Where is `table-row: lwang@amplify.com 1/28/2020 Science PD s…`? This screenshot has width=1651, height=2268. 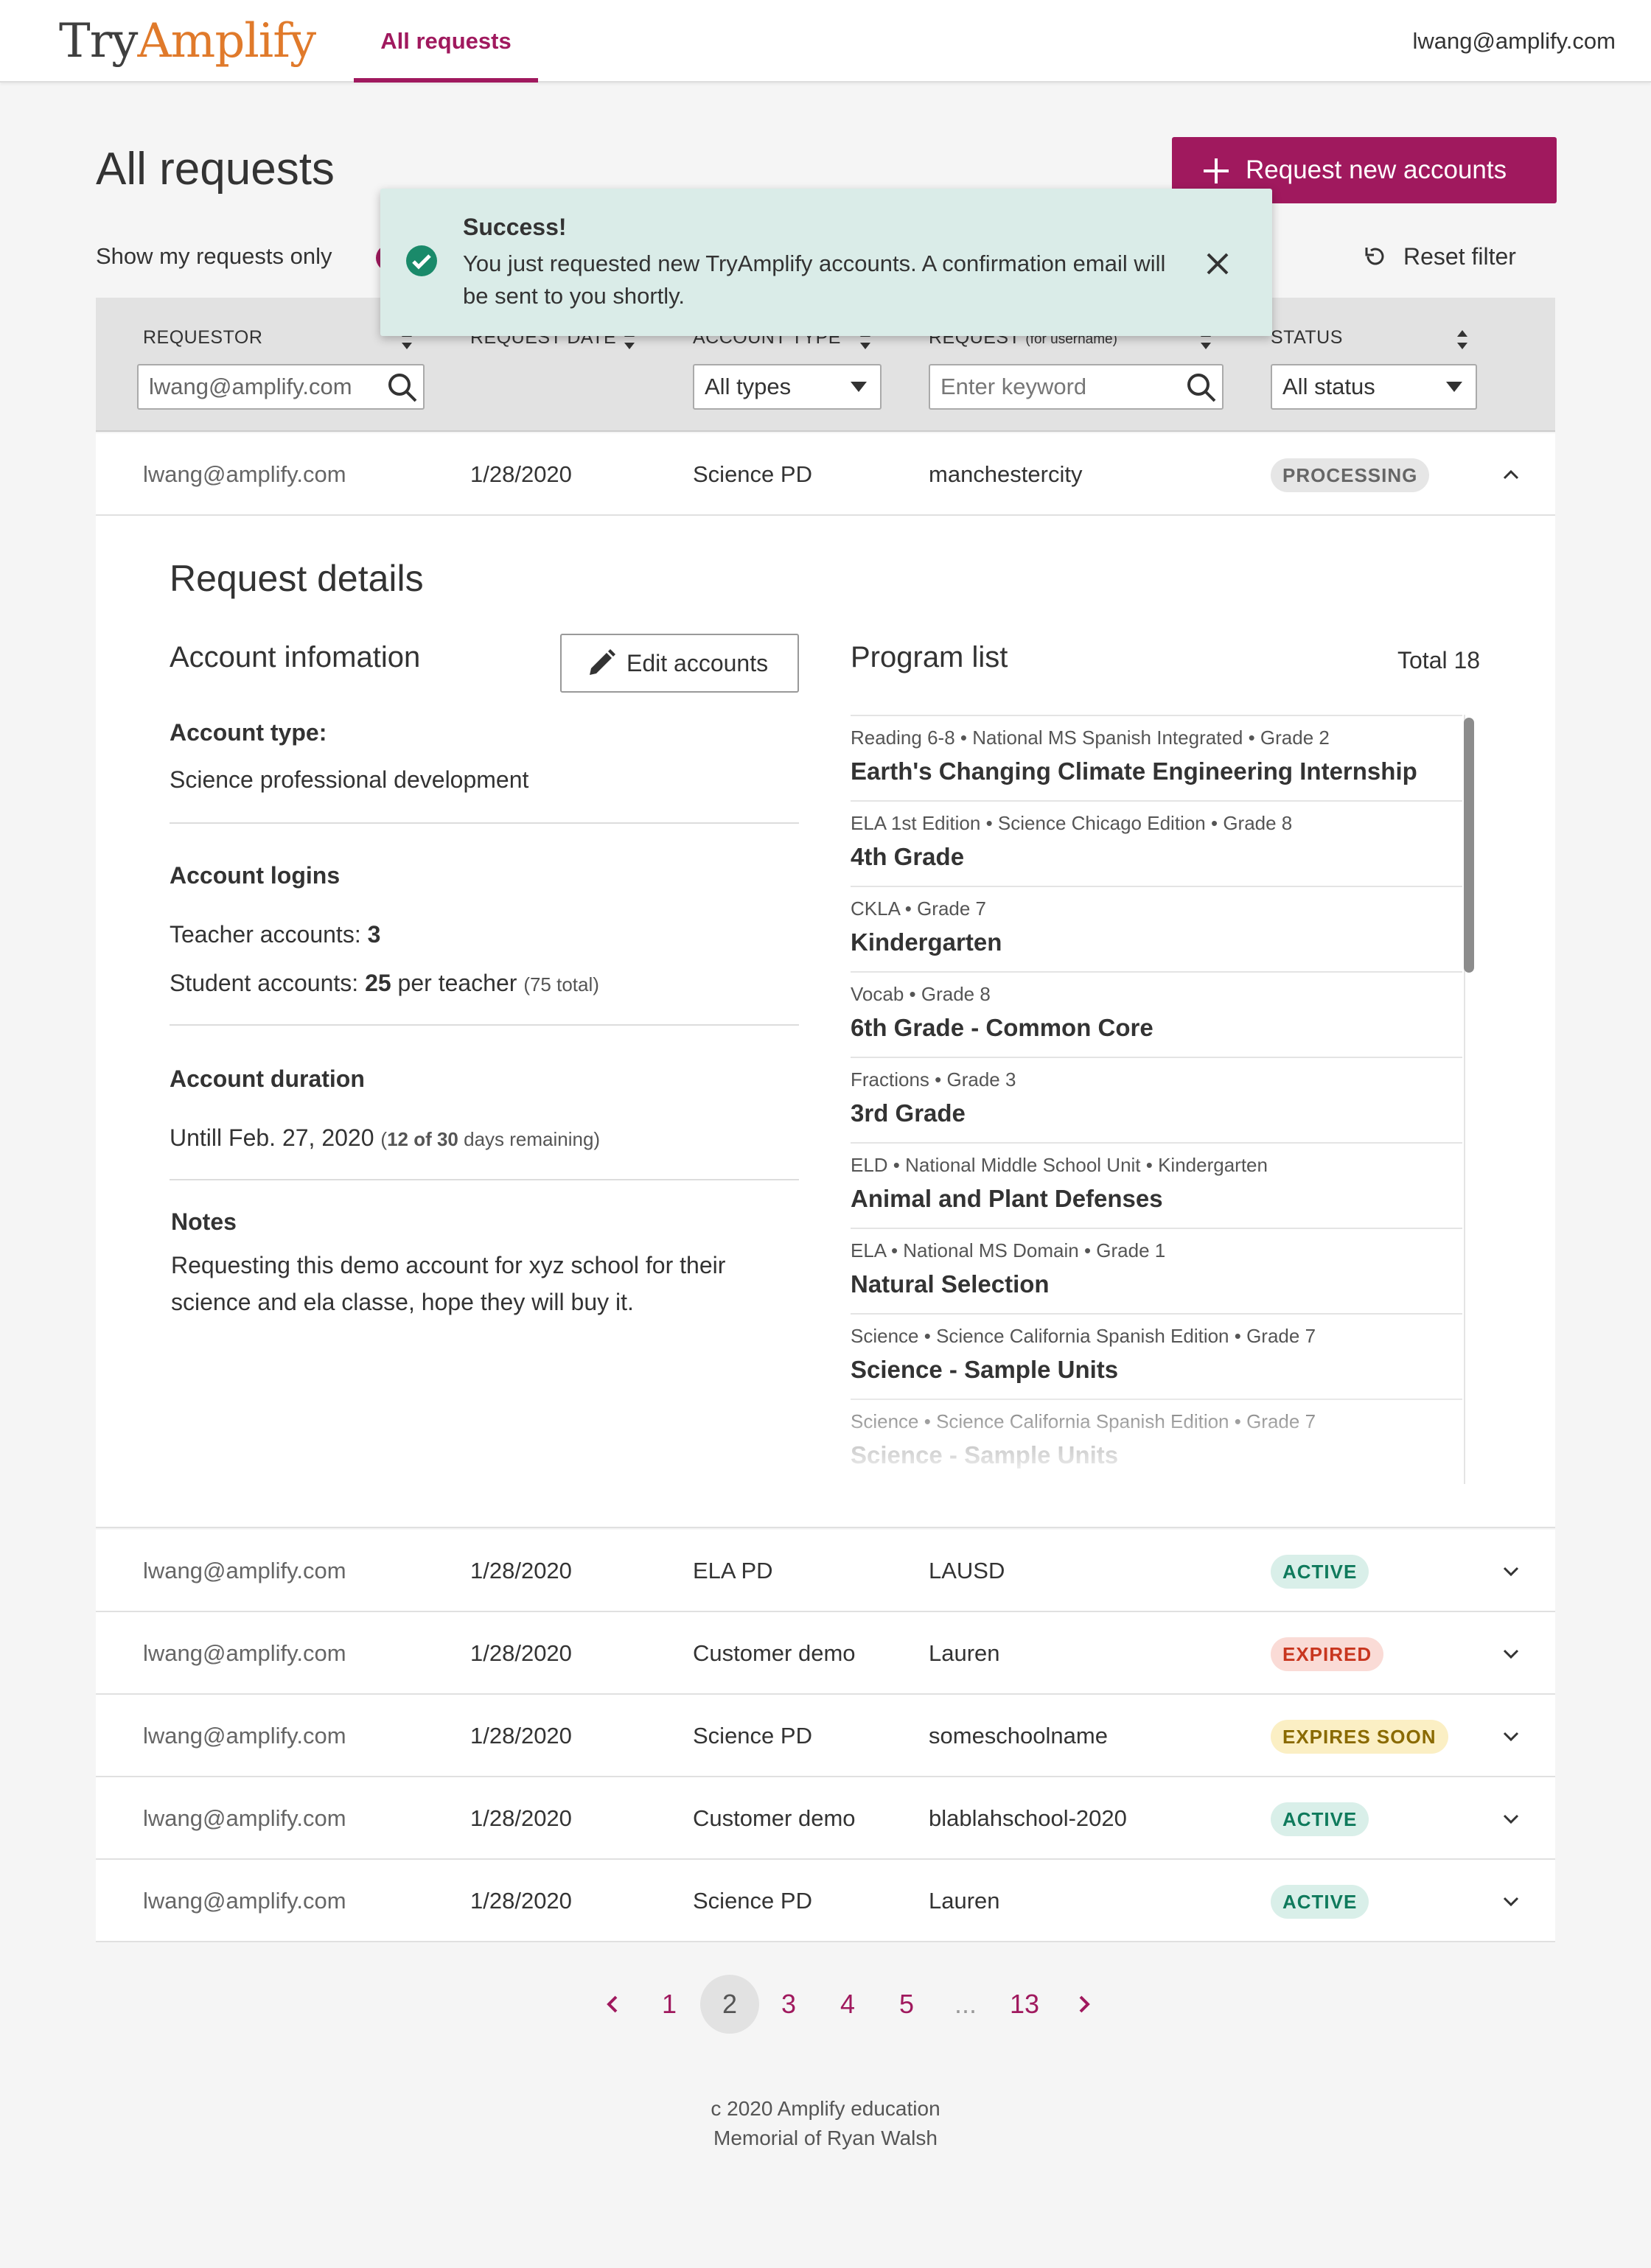
table-row: lwang@amplify.com 1/28/2020 Science PD s… is located at coordinates (825, 1736).